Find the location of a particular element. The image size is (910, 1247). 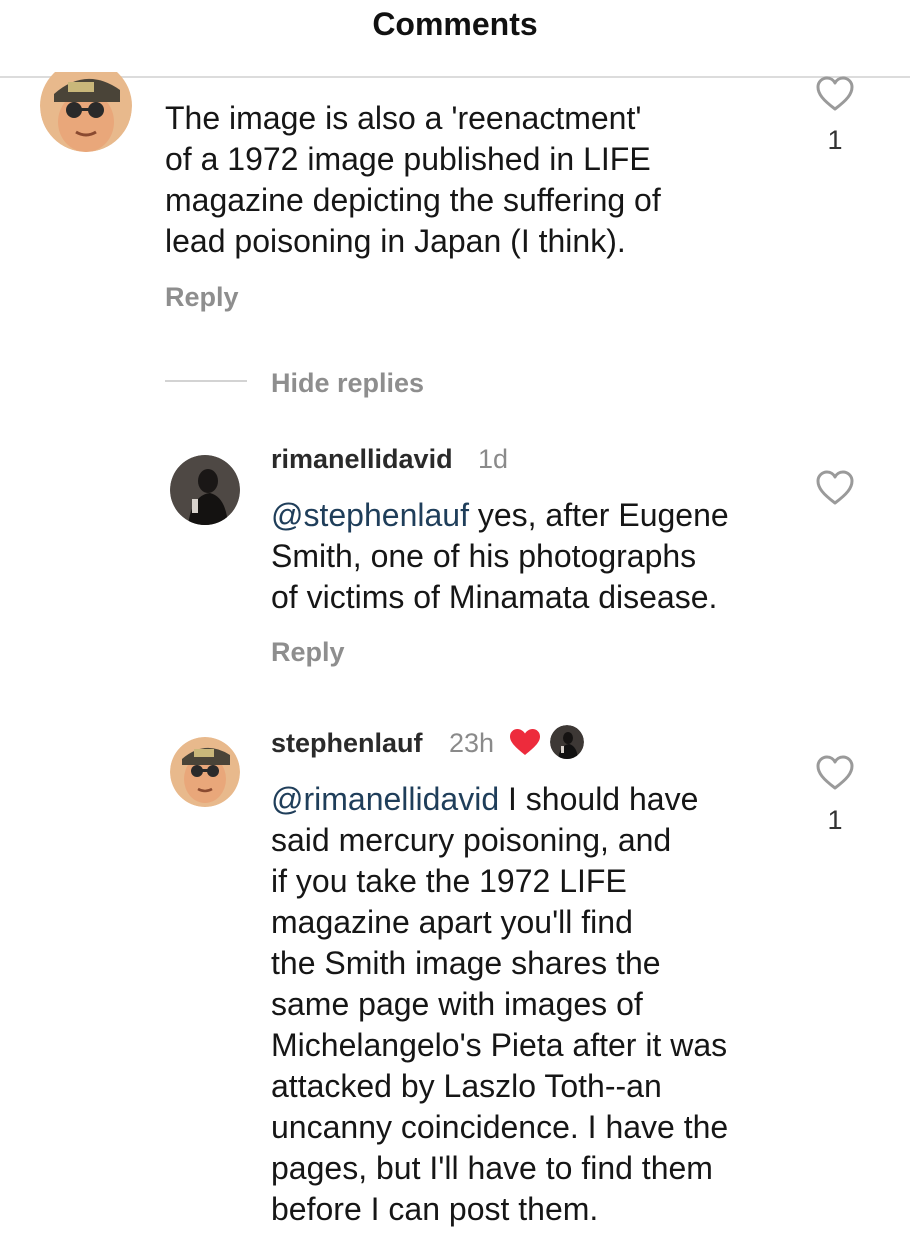

mention-link: @stephenlauf is located at coordinates (370, 515).